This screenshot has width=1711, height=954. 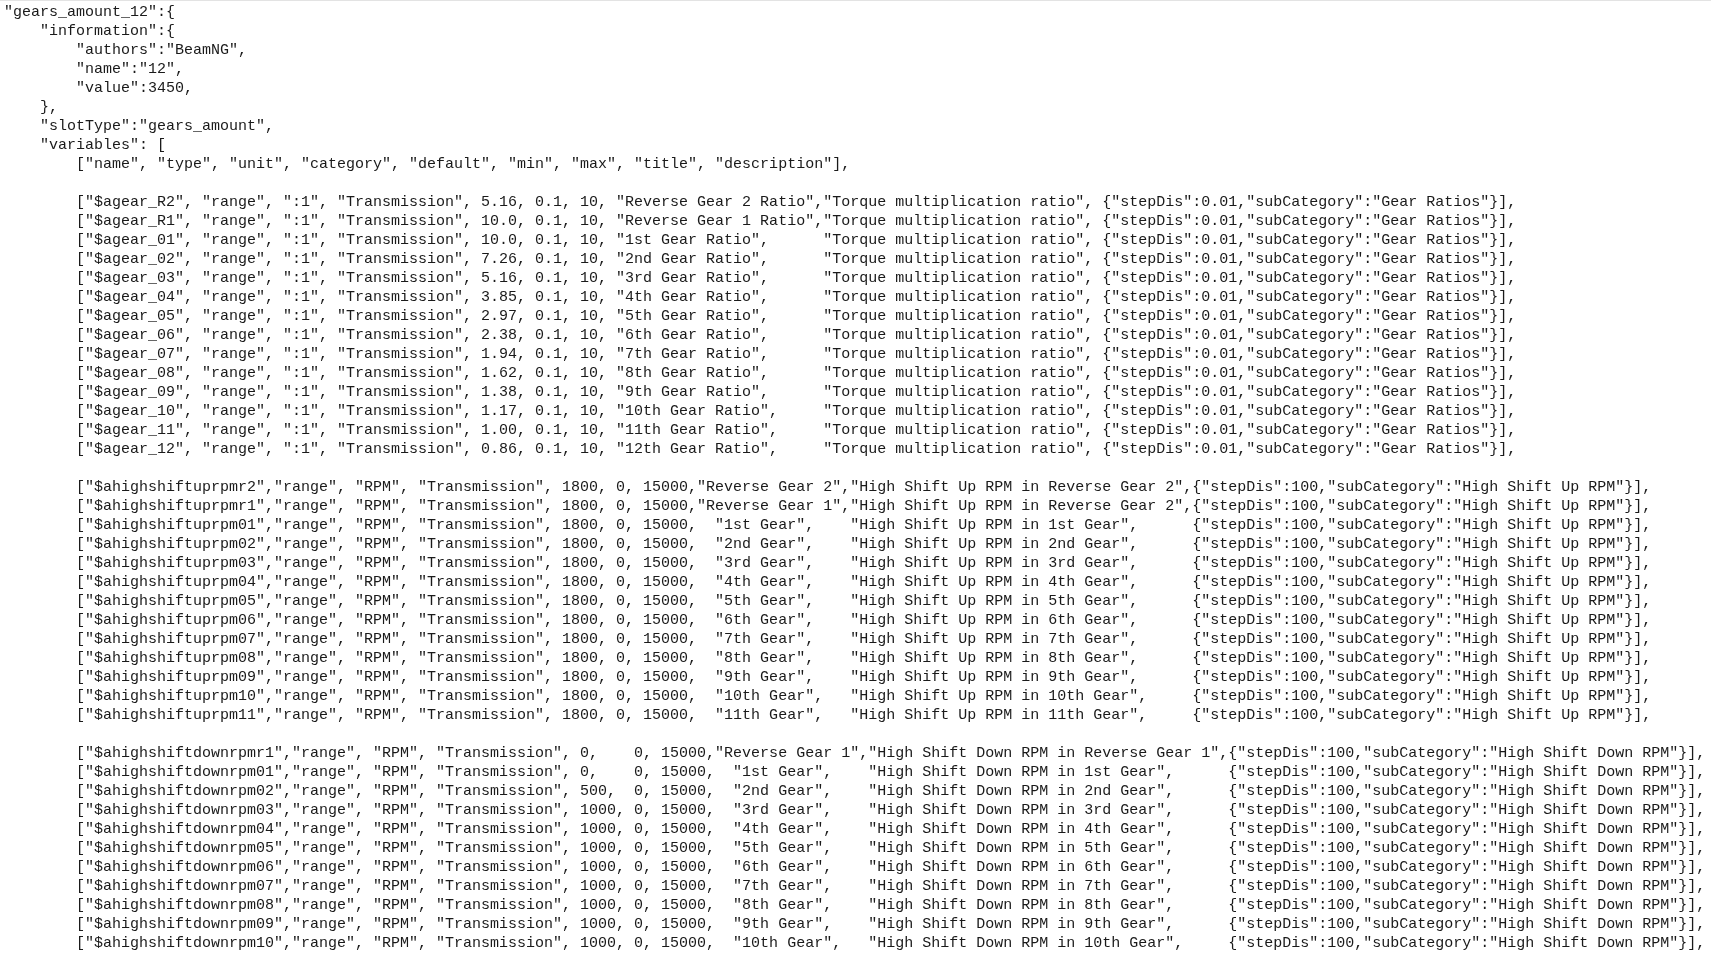 What do you see at coordinates (161, 50) in the screenshot?
I see `code-line: "authors":"BeamNG",` at bounding box center [161, 50].